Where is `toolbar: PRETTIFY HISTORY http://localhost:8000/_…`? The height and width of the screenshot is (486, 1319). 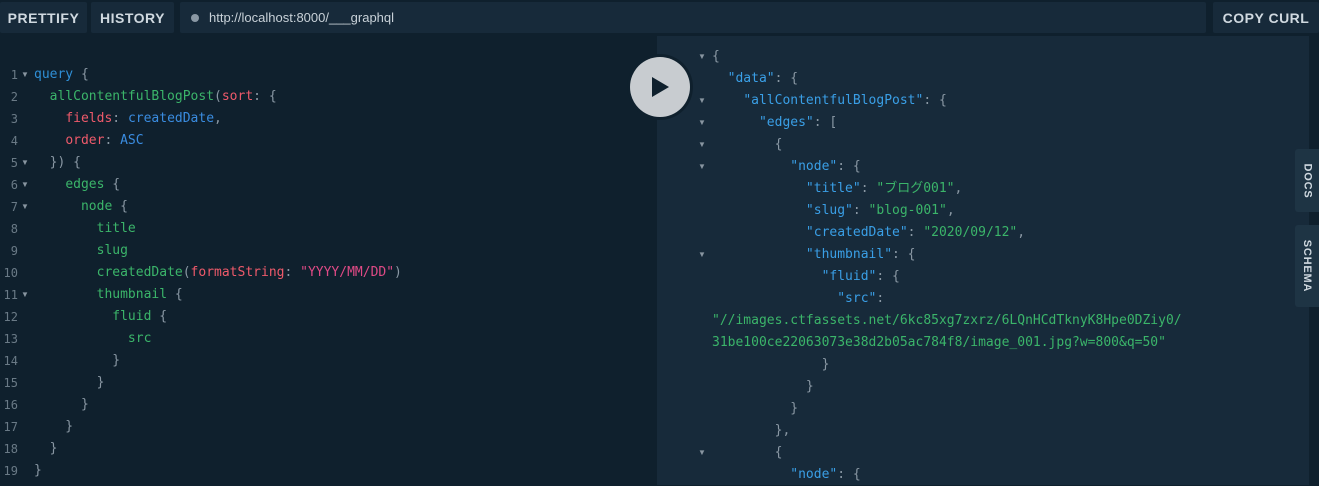
toolbar: PRETTIFY HISTORY http://localhost:8000/_… is located at coordinates (659, 18).